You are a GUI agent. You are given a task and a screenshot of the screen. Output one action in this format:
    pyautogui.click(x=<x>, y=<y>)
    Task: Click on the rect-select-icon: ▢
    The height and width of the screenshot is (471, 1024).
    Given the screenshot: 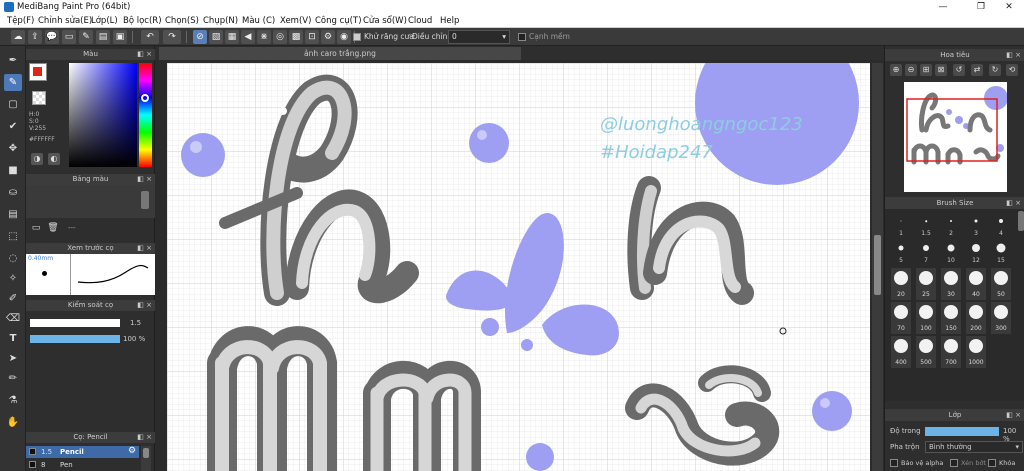 What is the action you would take?
    pyautogui.click(x=13, y=104)
    